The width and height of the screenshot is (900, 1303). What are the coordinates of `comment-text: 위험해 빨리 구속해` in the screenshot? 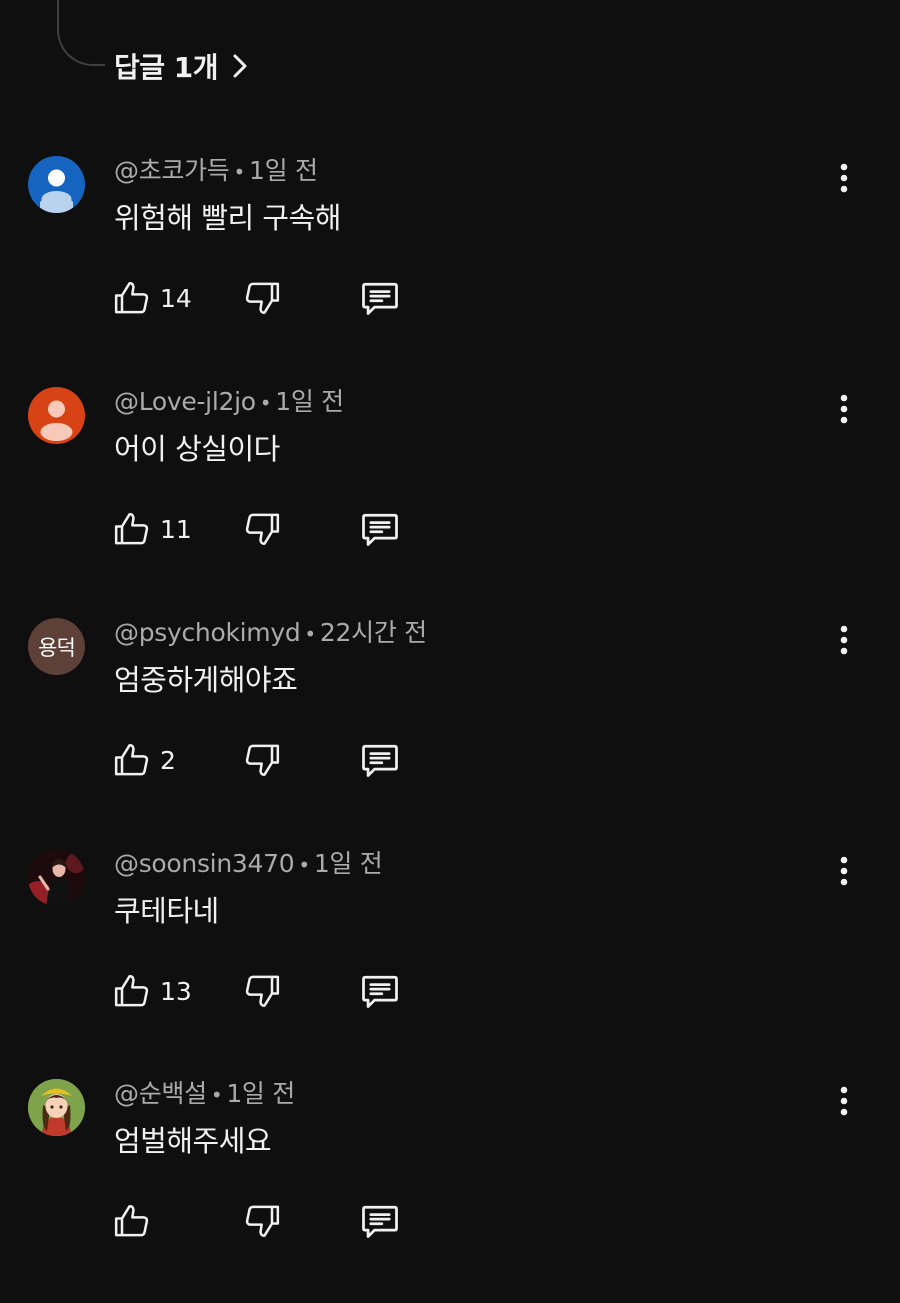 It's located at (227, 218).